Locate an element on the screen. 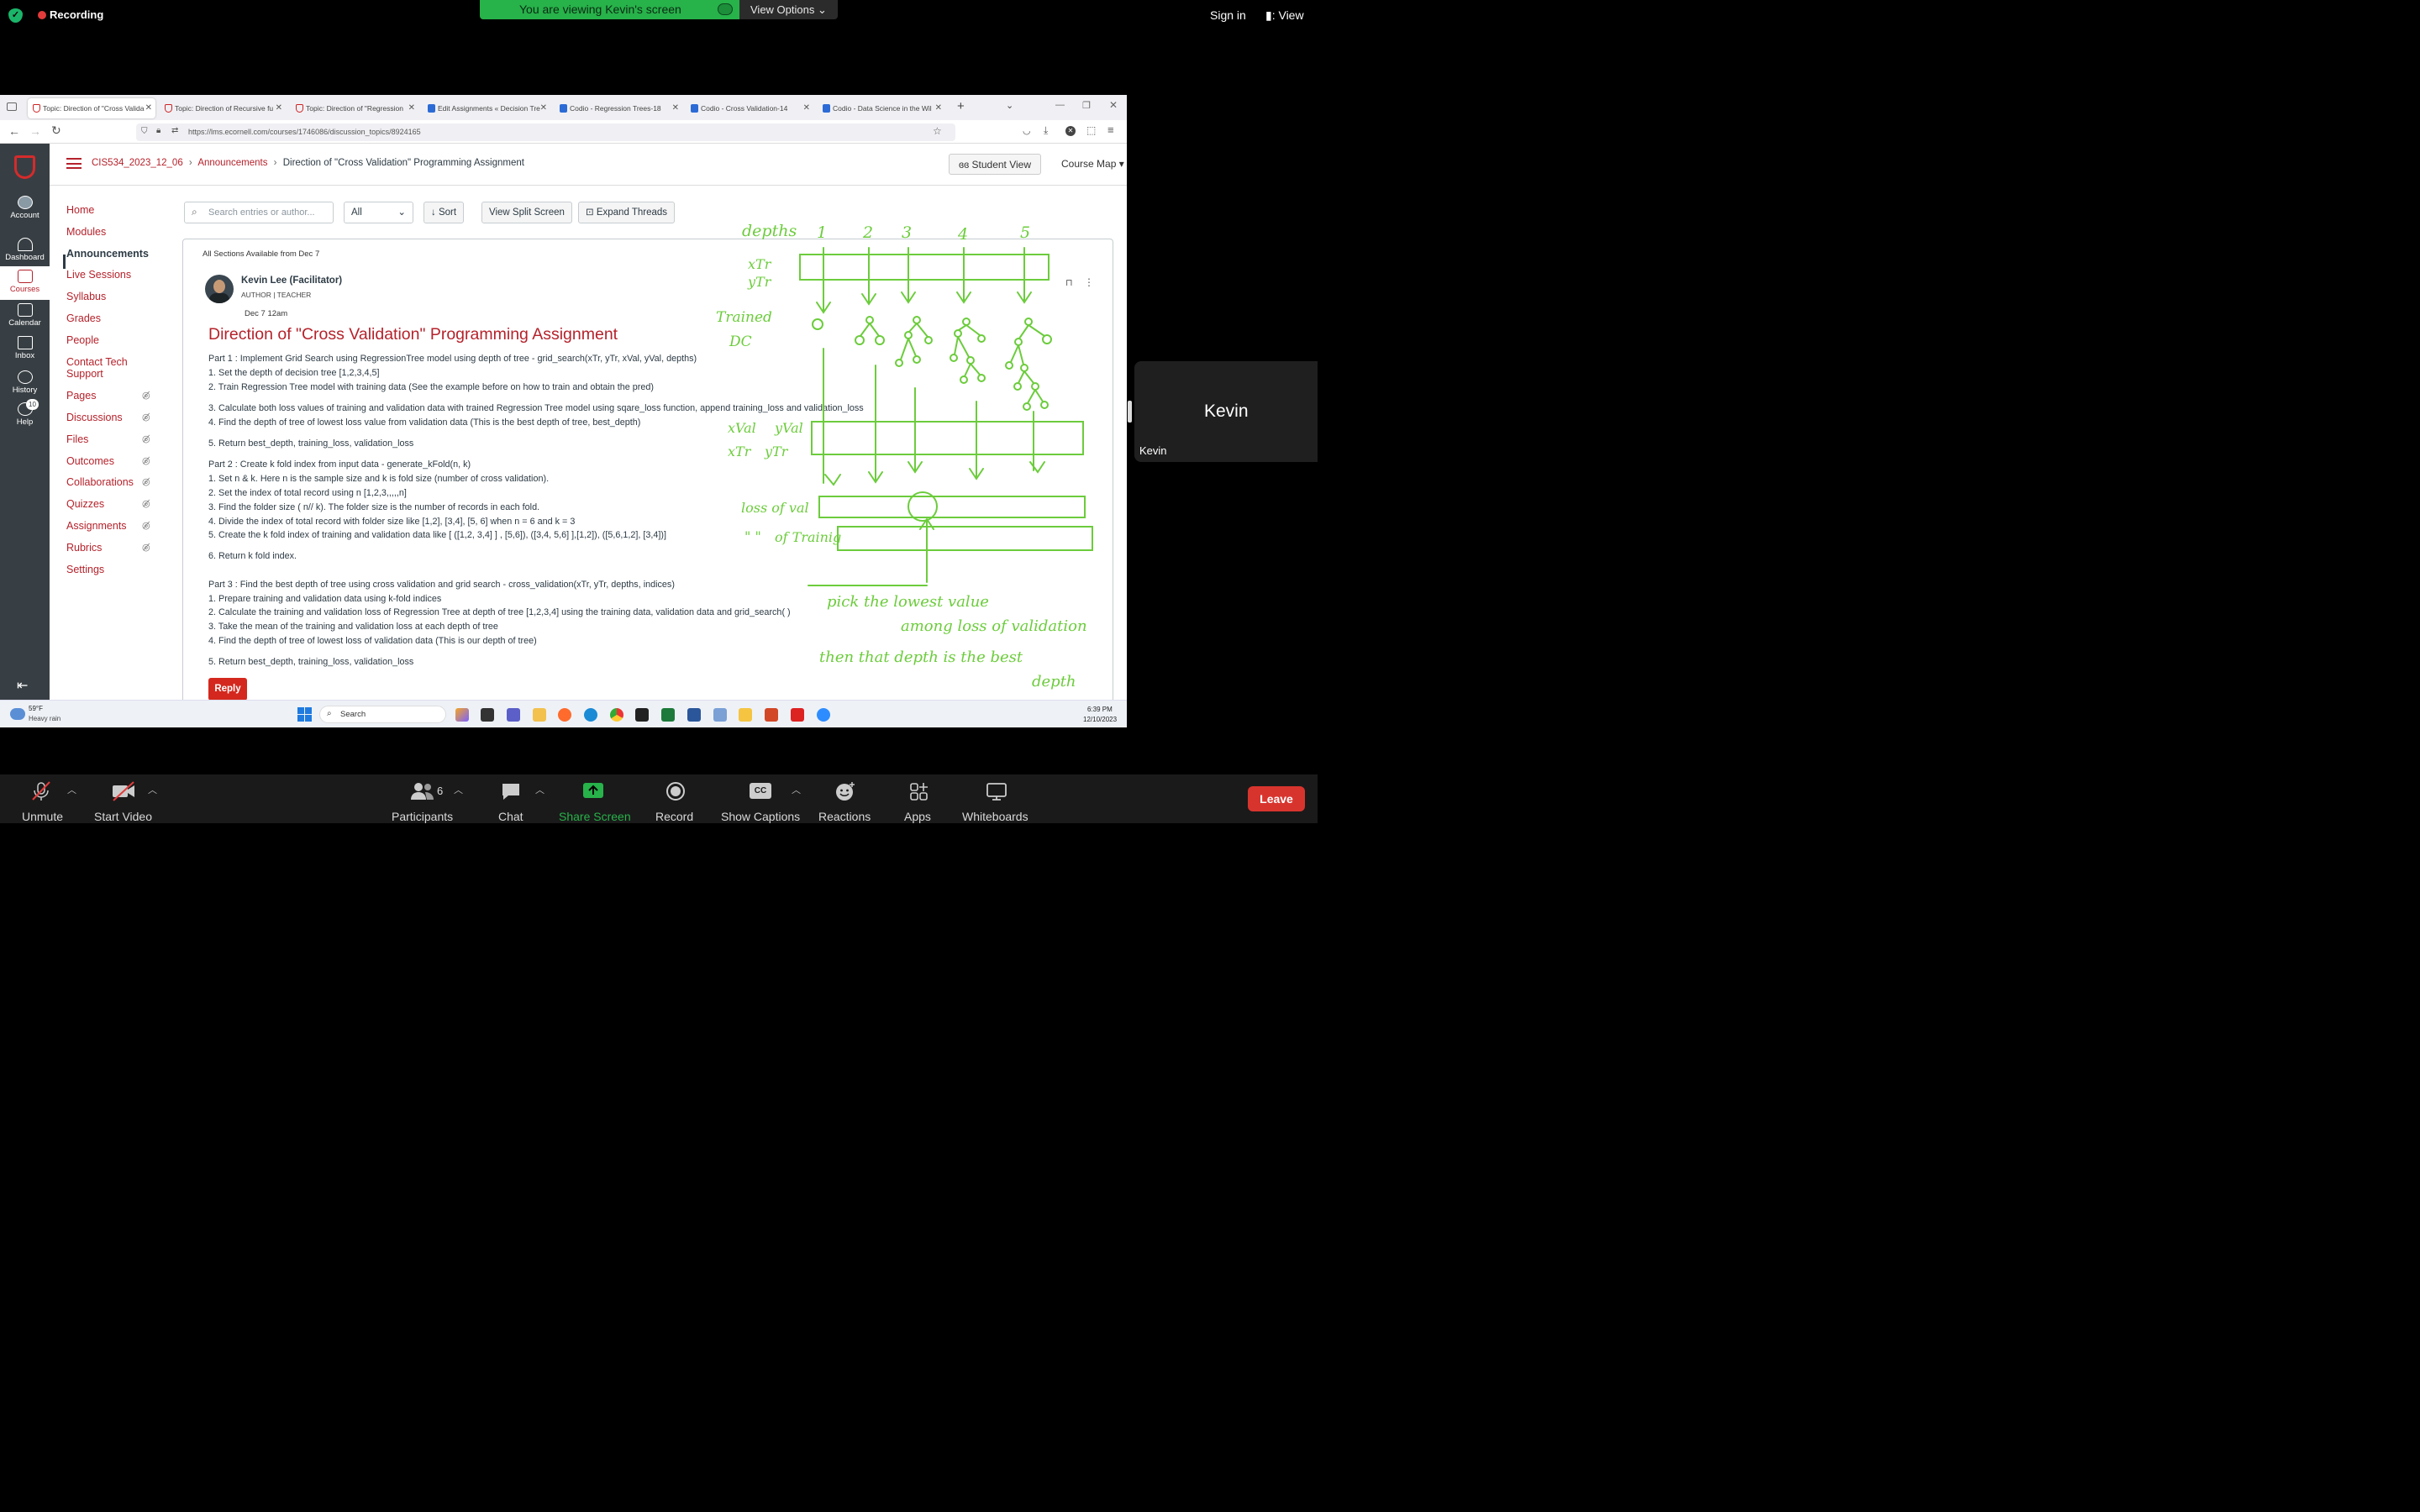 This screenshot has height=1512, width=2420. mic-options-caret-icon: ︿ is located at coordinates (71, 789).